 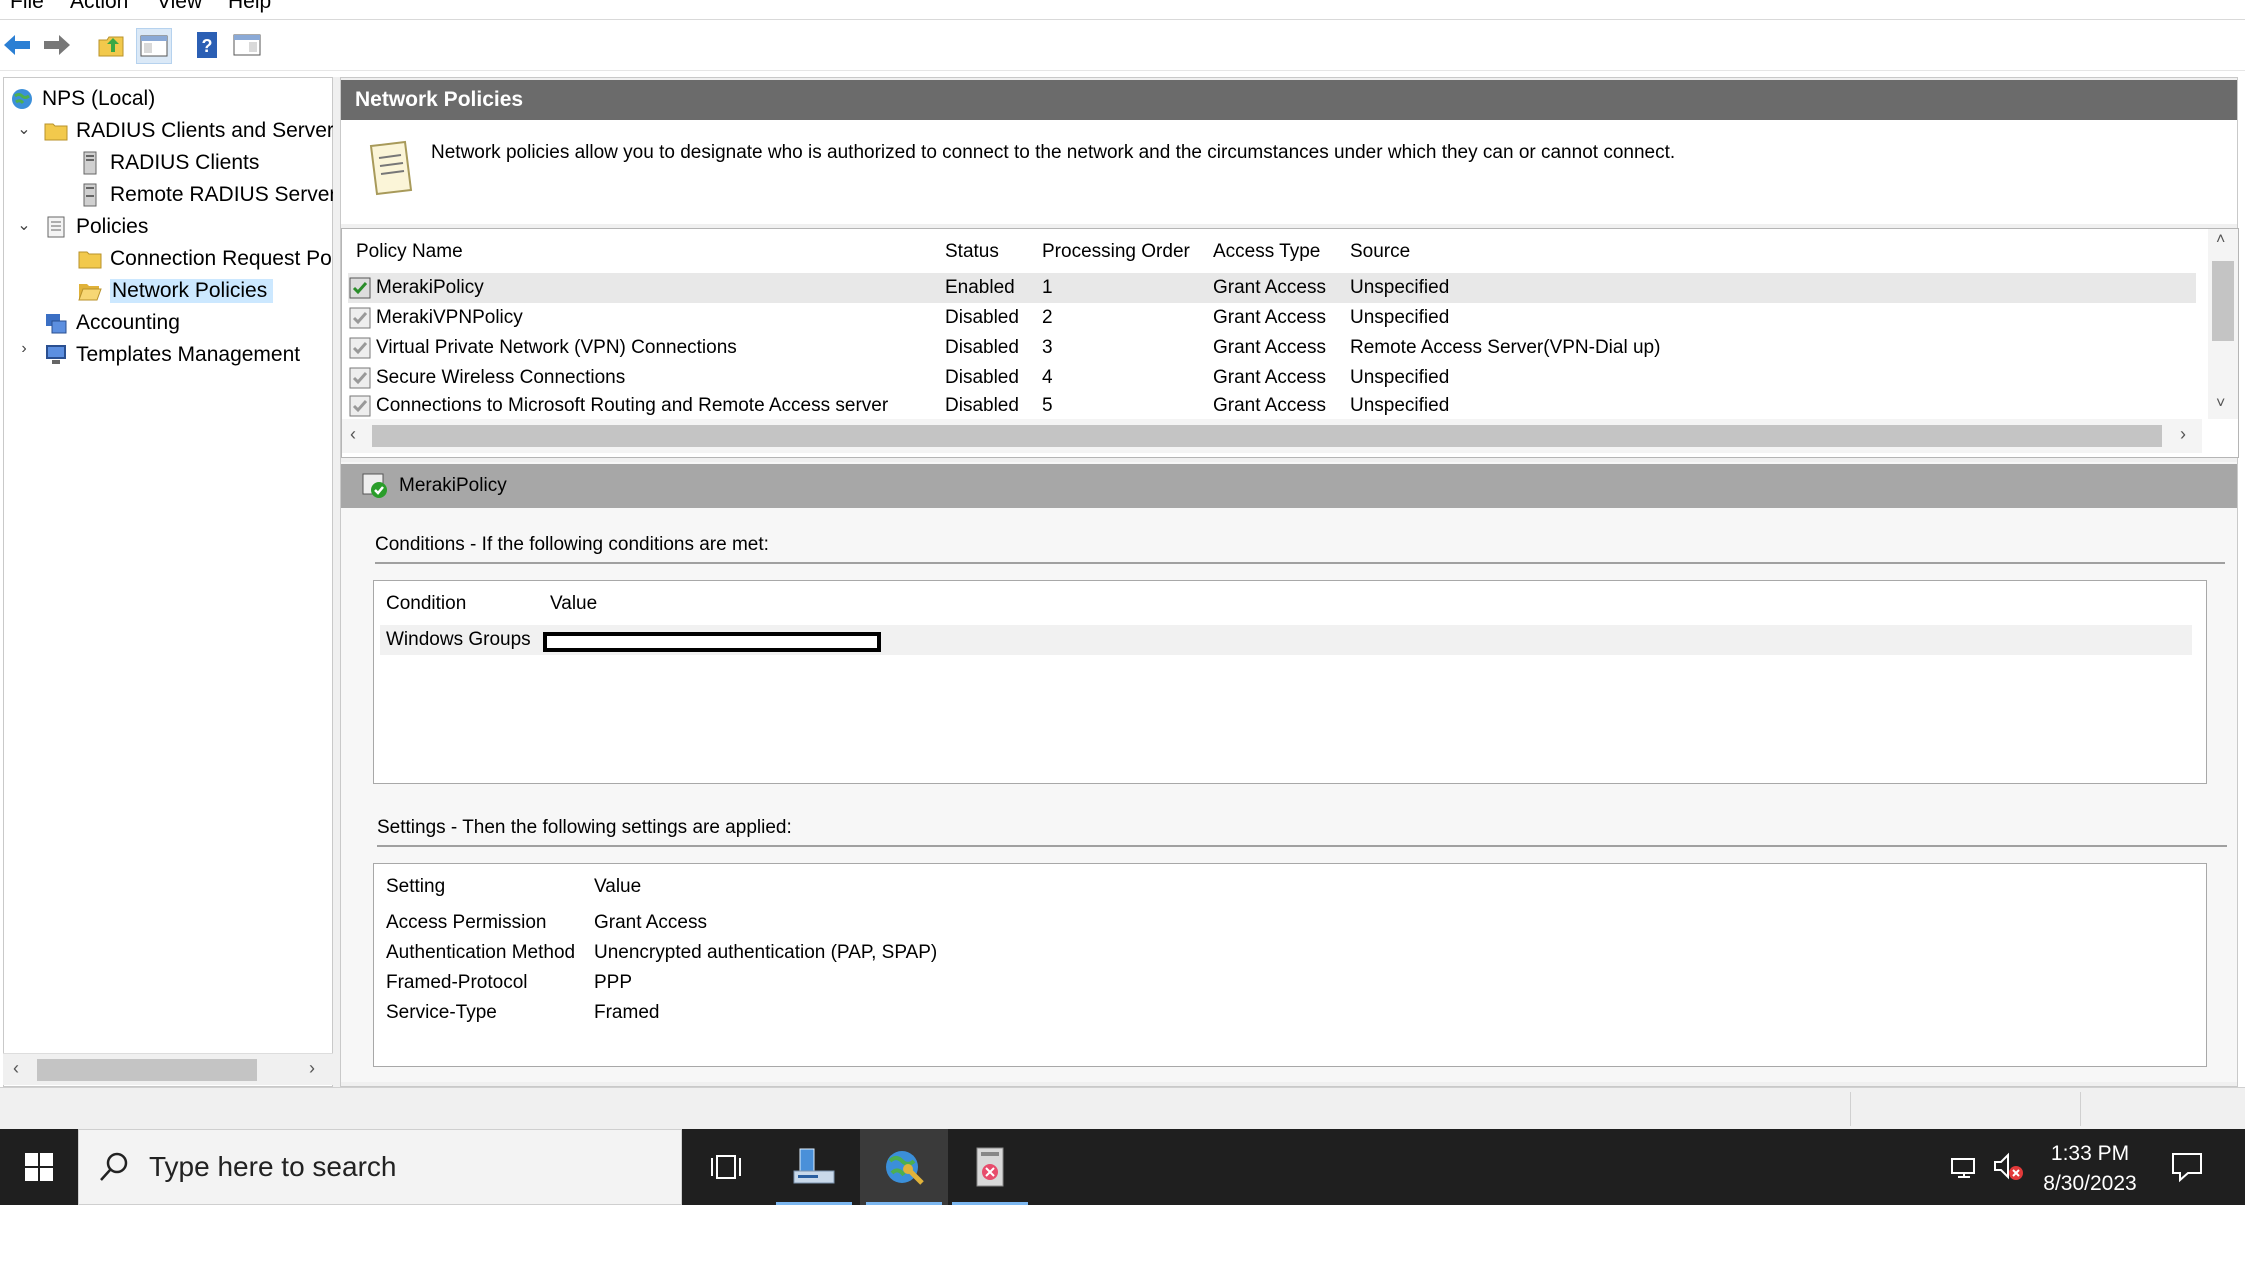 I want to click on taskbar-app-network-policy-server, so click(x=904, y=1167).